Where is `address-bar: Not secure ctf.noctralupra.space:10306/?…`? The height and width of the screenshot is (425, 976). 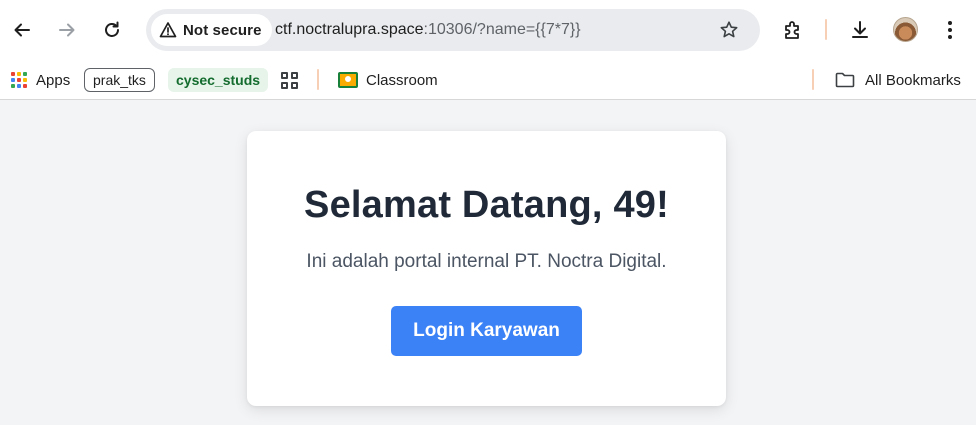 address-bar: Not secure ctf.noctralupra.space:10306/?… is located at coordinates (453, 30).